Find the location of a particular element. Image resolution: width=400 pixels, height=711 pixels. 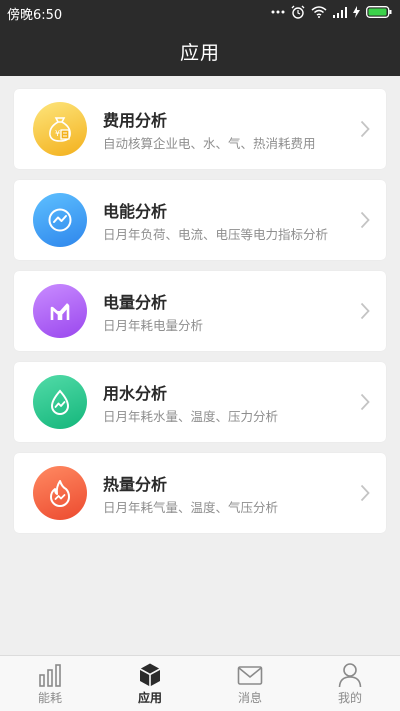

card-title: 电量分析 is located at coordinates (135, 302).